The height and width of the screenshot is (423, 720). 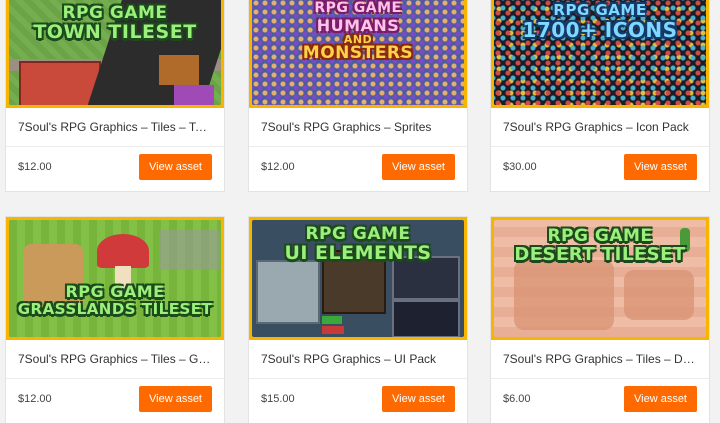 I want to click on product-title: 7Soul's RPG Graphics – UI Pack, so click(x=358, y=359).